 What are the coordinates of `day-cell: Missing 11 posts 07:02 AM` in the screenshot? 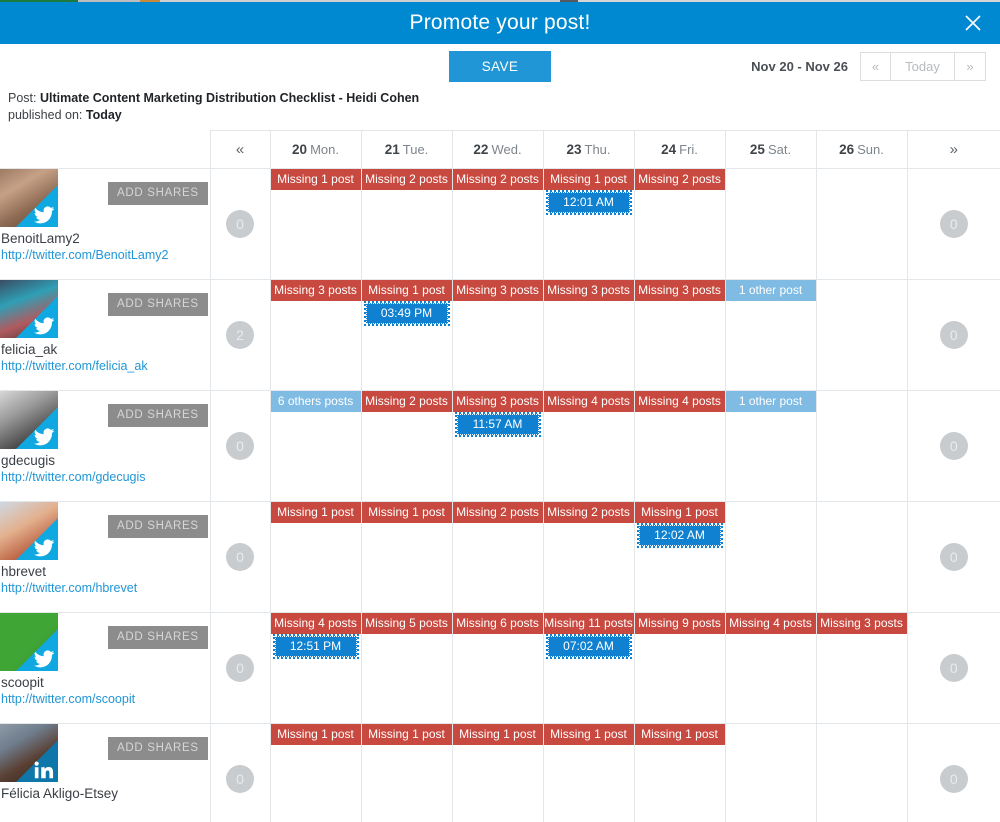 It's located at (588, 668).